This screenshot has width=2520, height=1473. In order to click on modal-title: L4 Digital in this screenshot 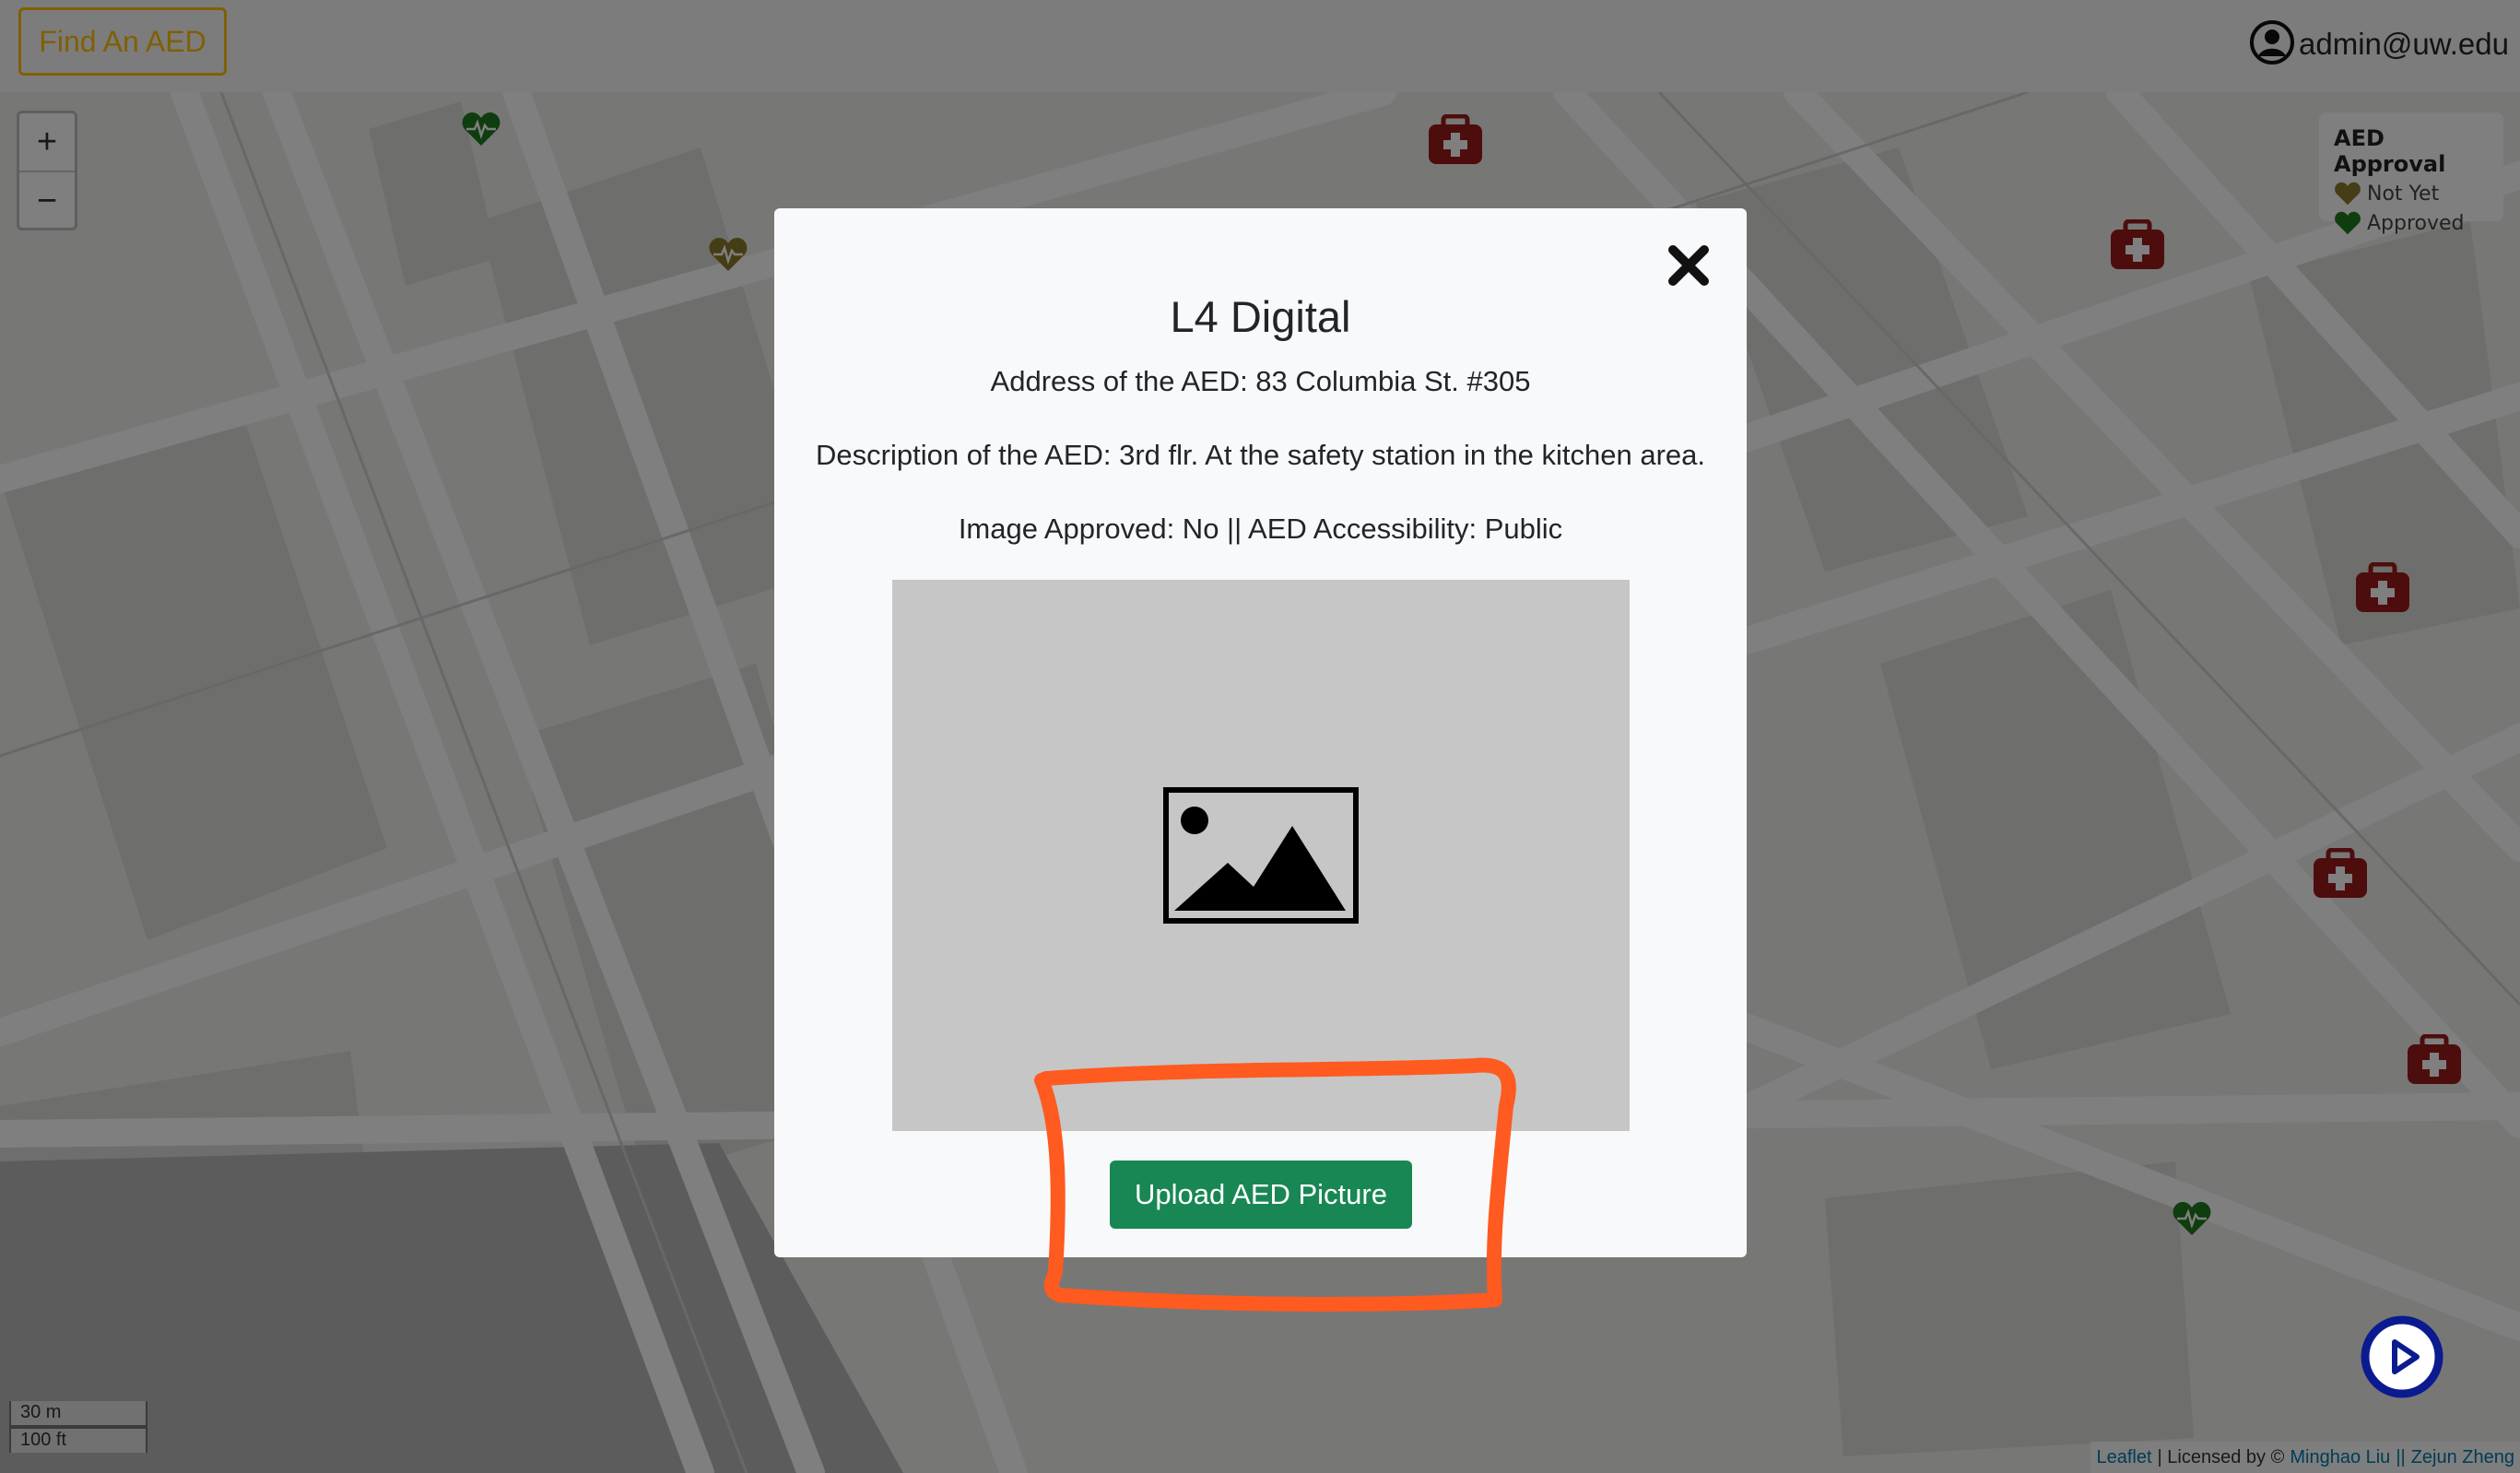, I will do `click(1260, 316)`.